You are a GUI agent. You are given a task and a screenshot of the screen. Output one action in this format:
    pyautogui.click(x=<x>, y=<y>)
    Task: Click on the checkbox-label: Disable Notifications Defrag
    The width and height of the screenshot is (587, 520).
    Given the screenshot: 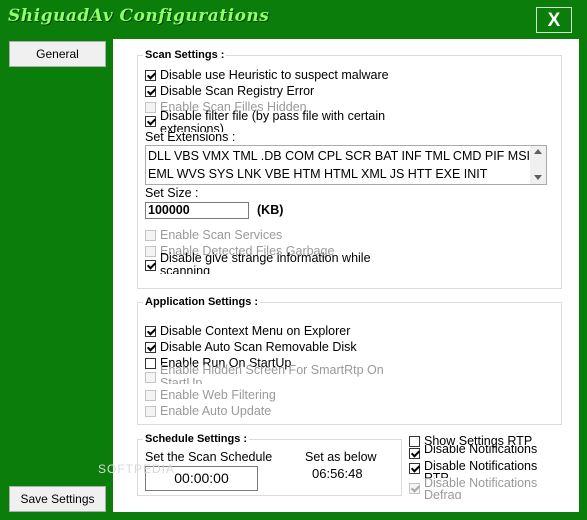 What is the action you would take?
    pyautogui.click(x=481, y=488)
    